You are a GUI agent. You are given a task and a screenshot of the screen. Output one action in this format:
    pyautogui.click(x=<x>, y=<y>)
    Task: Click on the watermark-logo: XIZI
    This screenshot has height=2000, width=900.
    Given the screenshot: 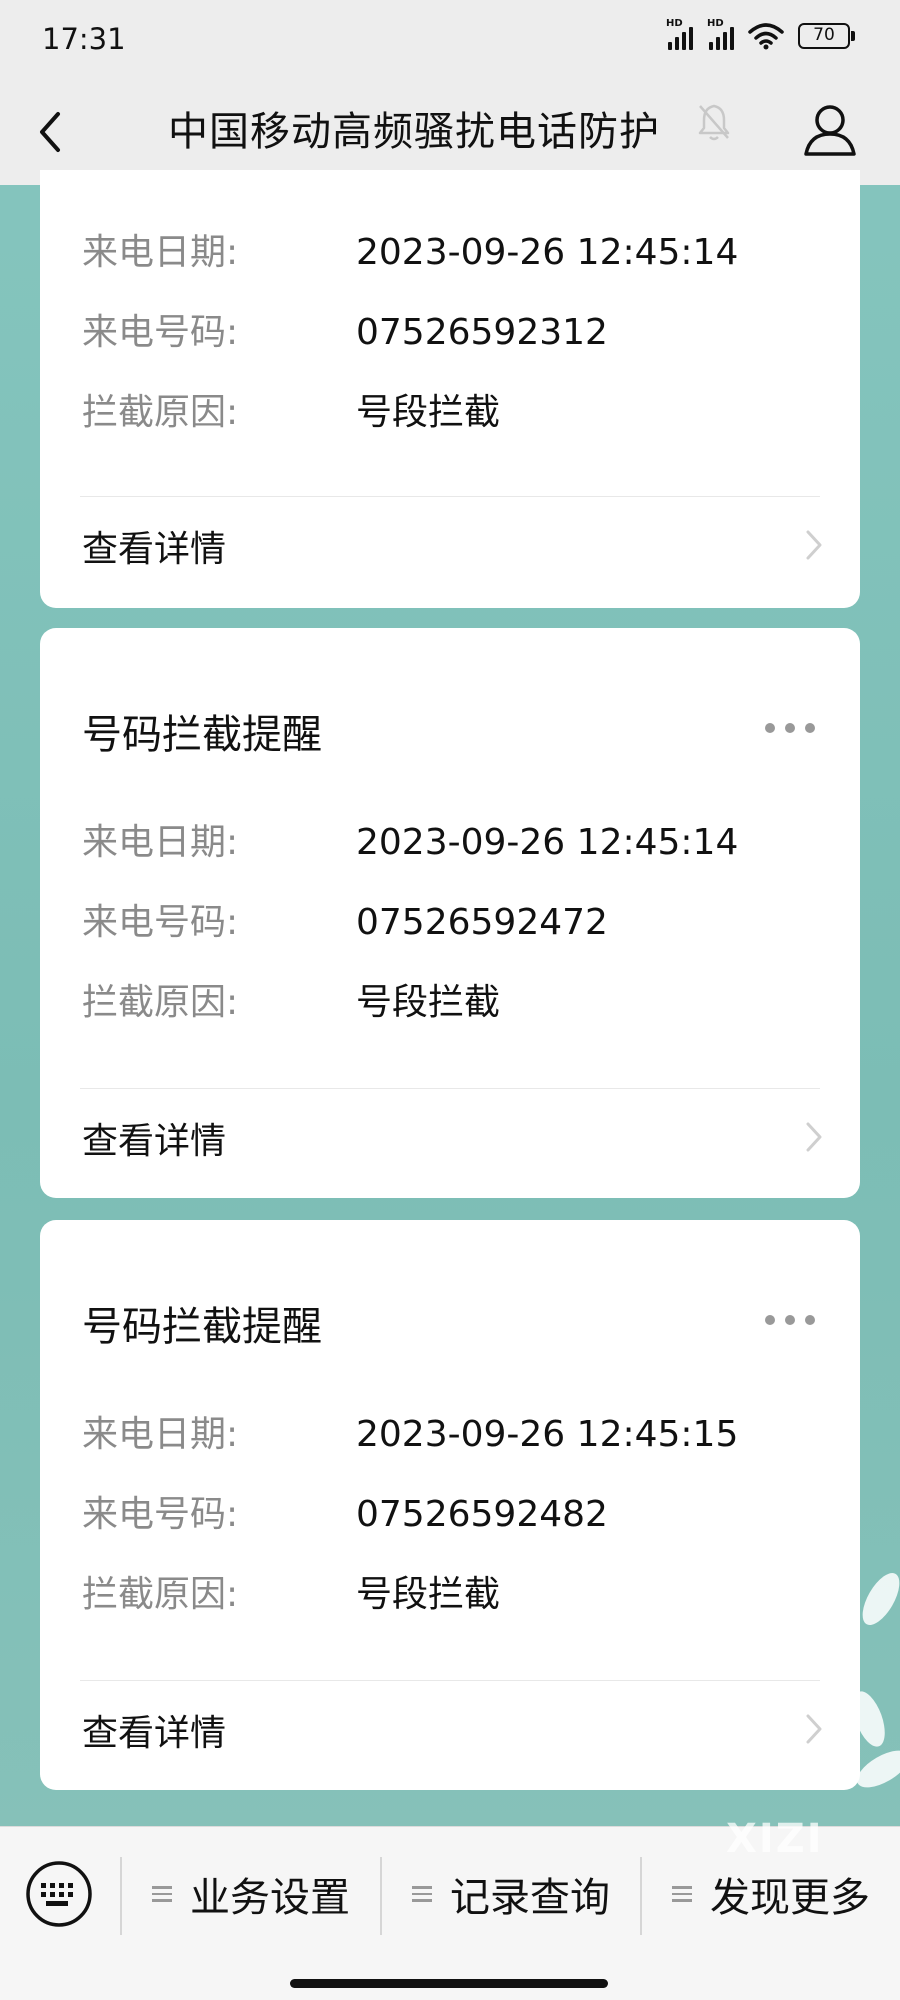 What is the action you would take?
    pyautogui.click(x=775, y=1839)
    